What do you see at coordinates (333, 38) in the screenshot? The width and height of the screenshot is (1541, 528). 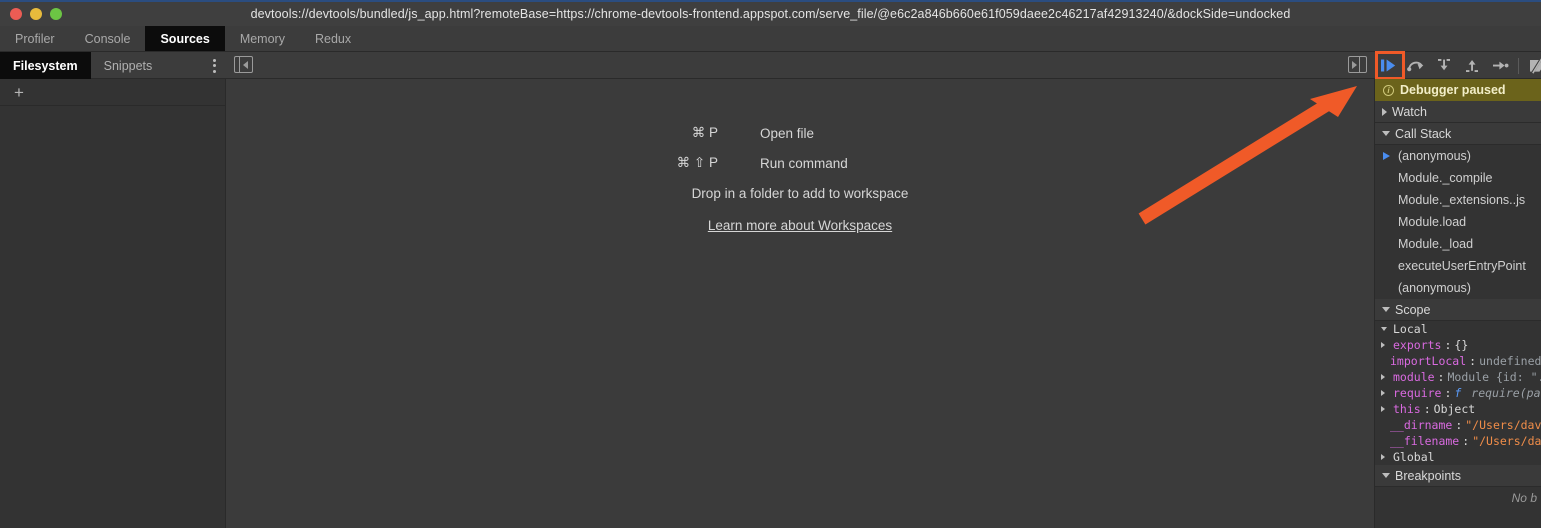 I see `tab-redux: Redux` at bounding box center [333, 38].